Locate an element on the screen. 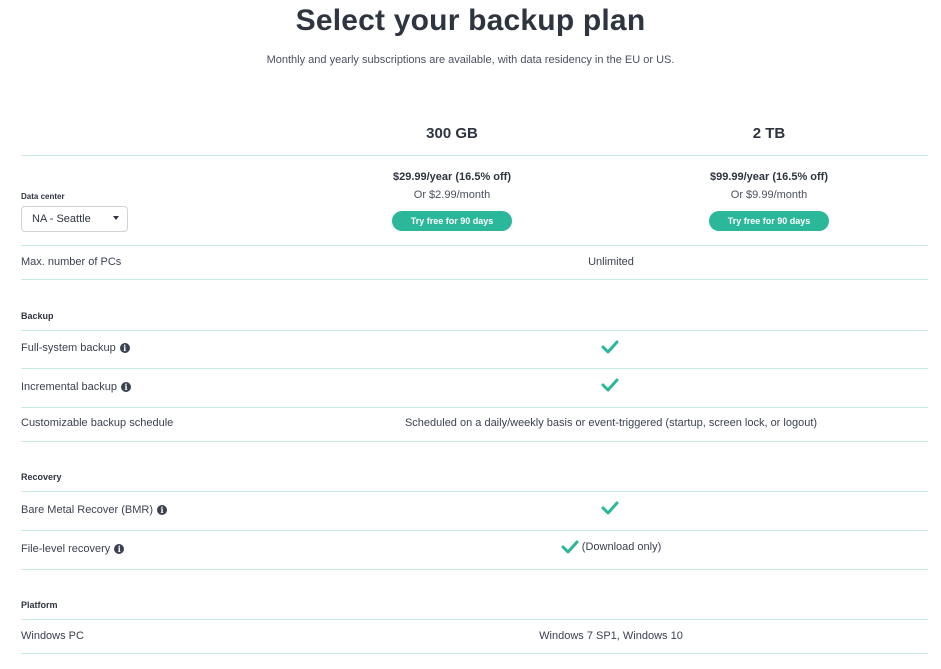 This screenshot has height=669, width=941. data-center-select: NA - Seattle is located at coordinates (74, 219).